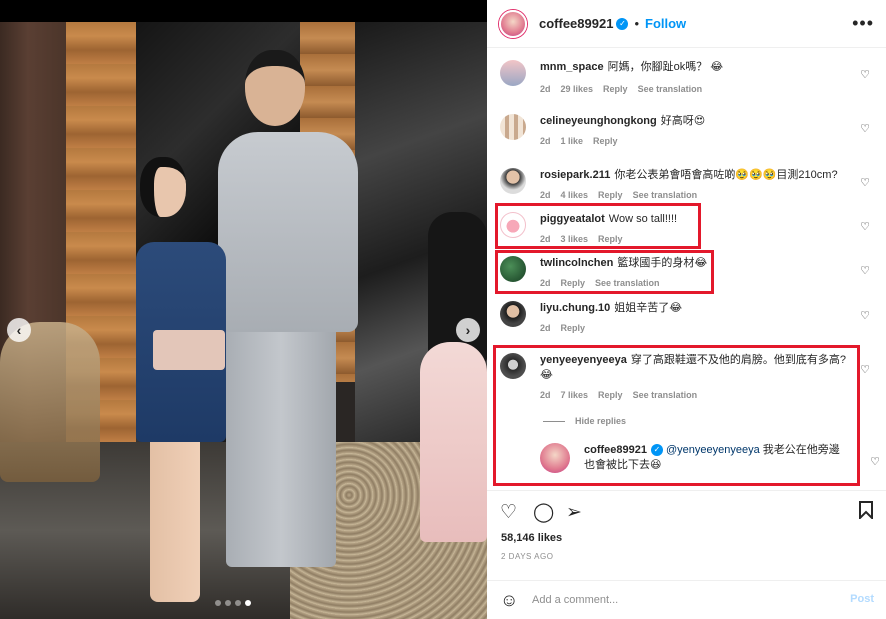  Describe the element at coordinates (572, 67) in the screenshot. I see `comment-username: mnm_space` at that location.